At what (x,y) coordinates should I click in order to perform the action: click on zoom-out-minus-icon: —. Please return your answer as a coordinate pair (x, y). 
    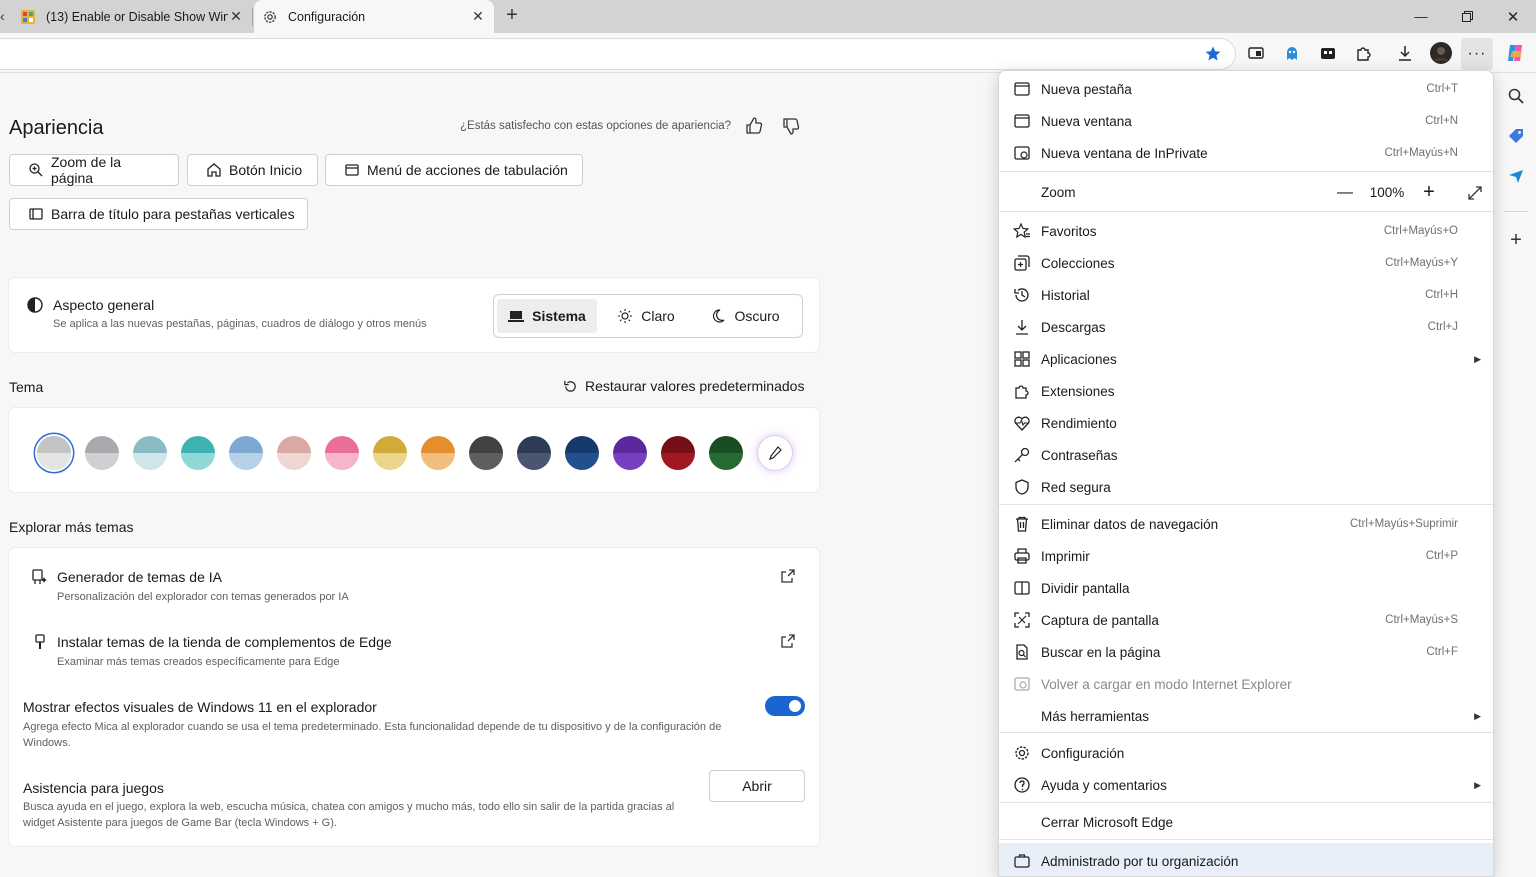
    Looking at the image, I should click on (1345, 193).